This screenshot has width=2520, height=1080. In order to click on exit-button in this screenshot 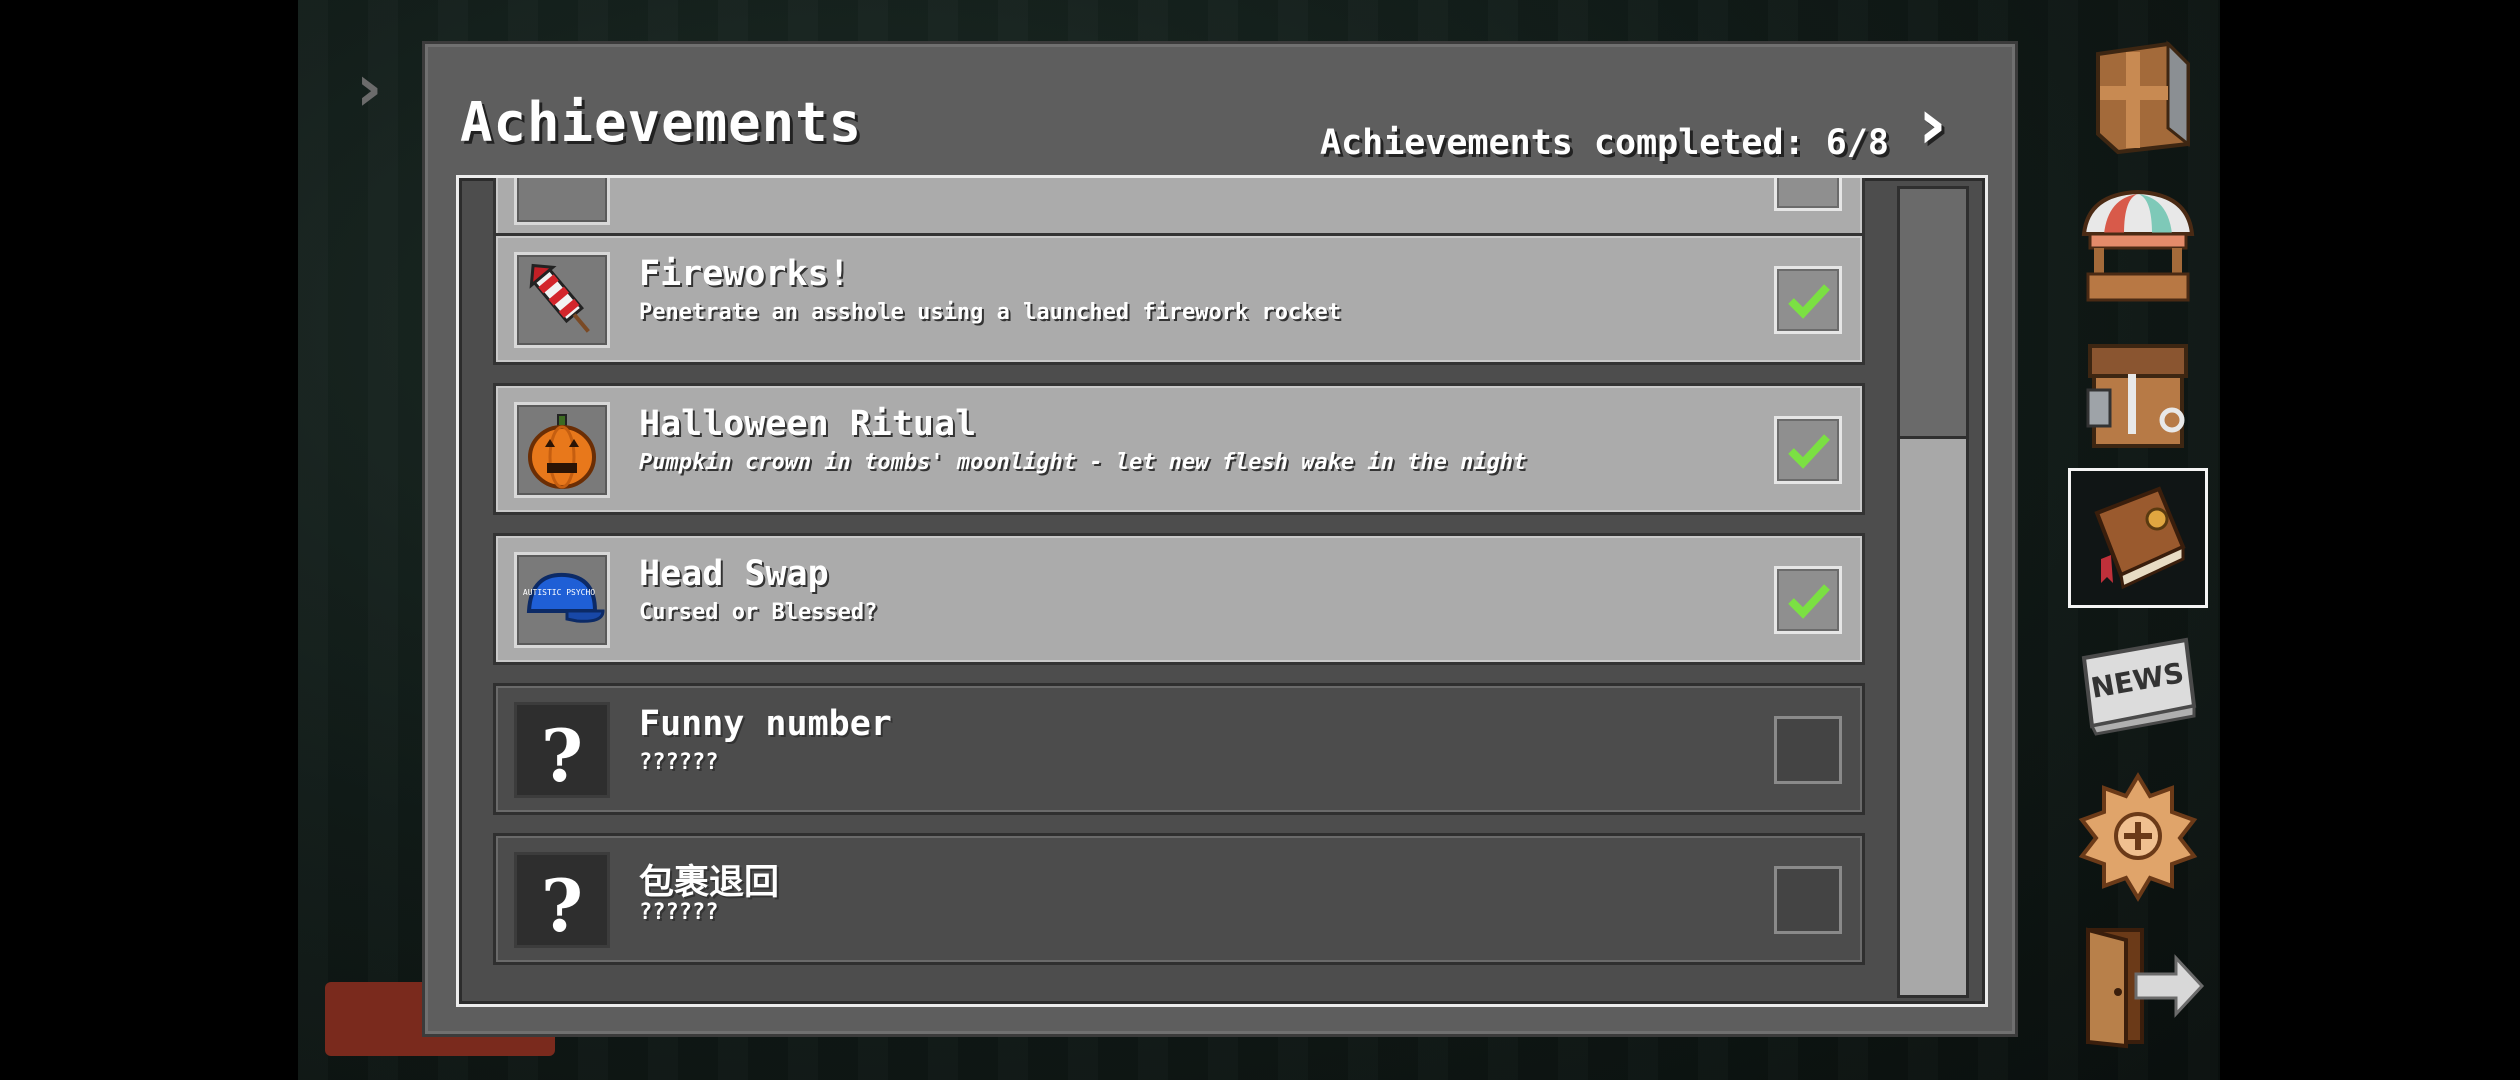, I will do `click(2138, 984)`.